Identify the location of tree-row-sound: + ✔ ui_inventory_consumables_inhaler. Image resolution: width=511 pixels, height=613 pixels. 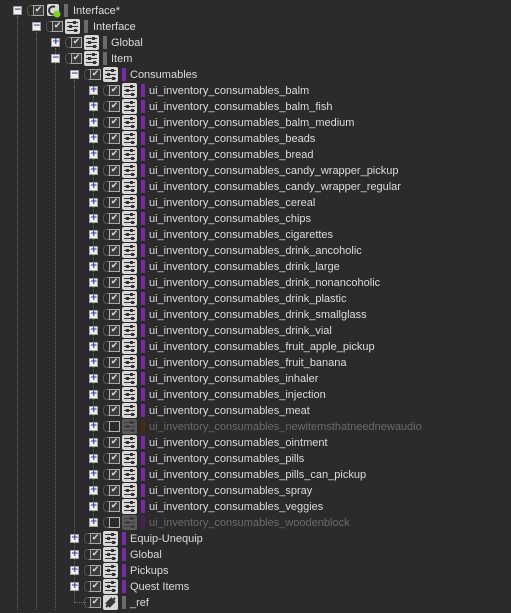
(255, 379).